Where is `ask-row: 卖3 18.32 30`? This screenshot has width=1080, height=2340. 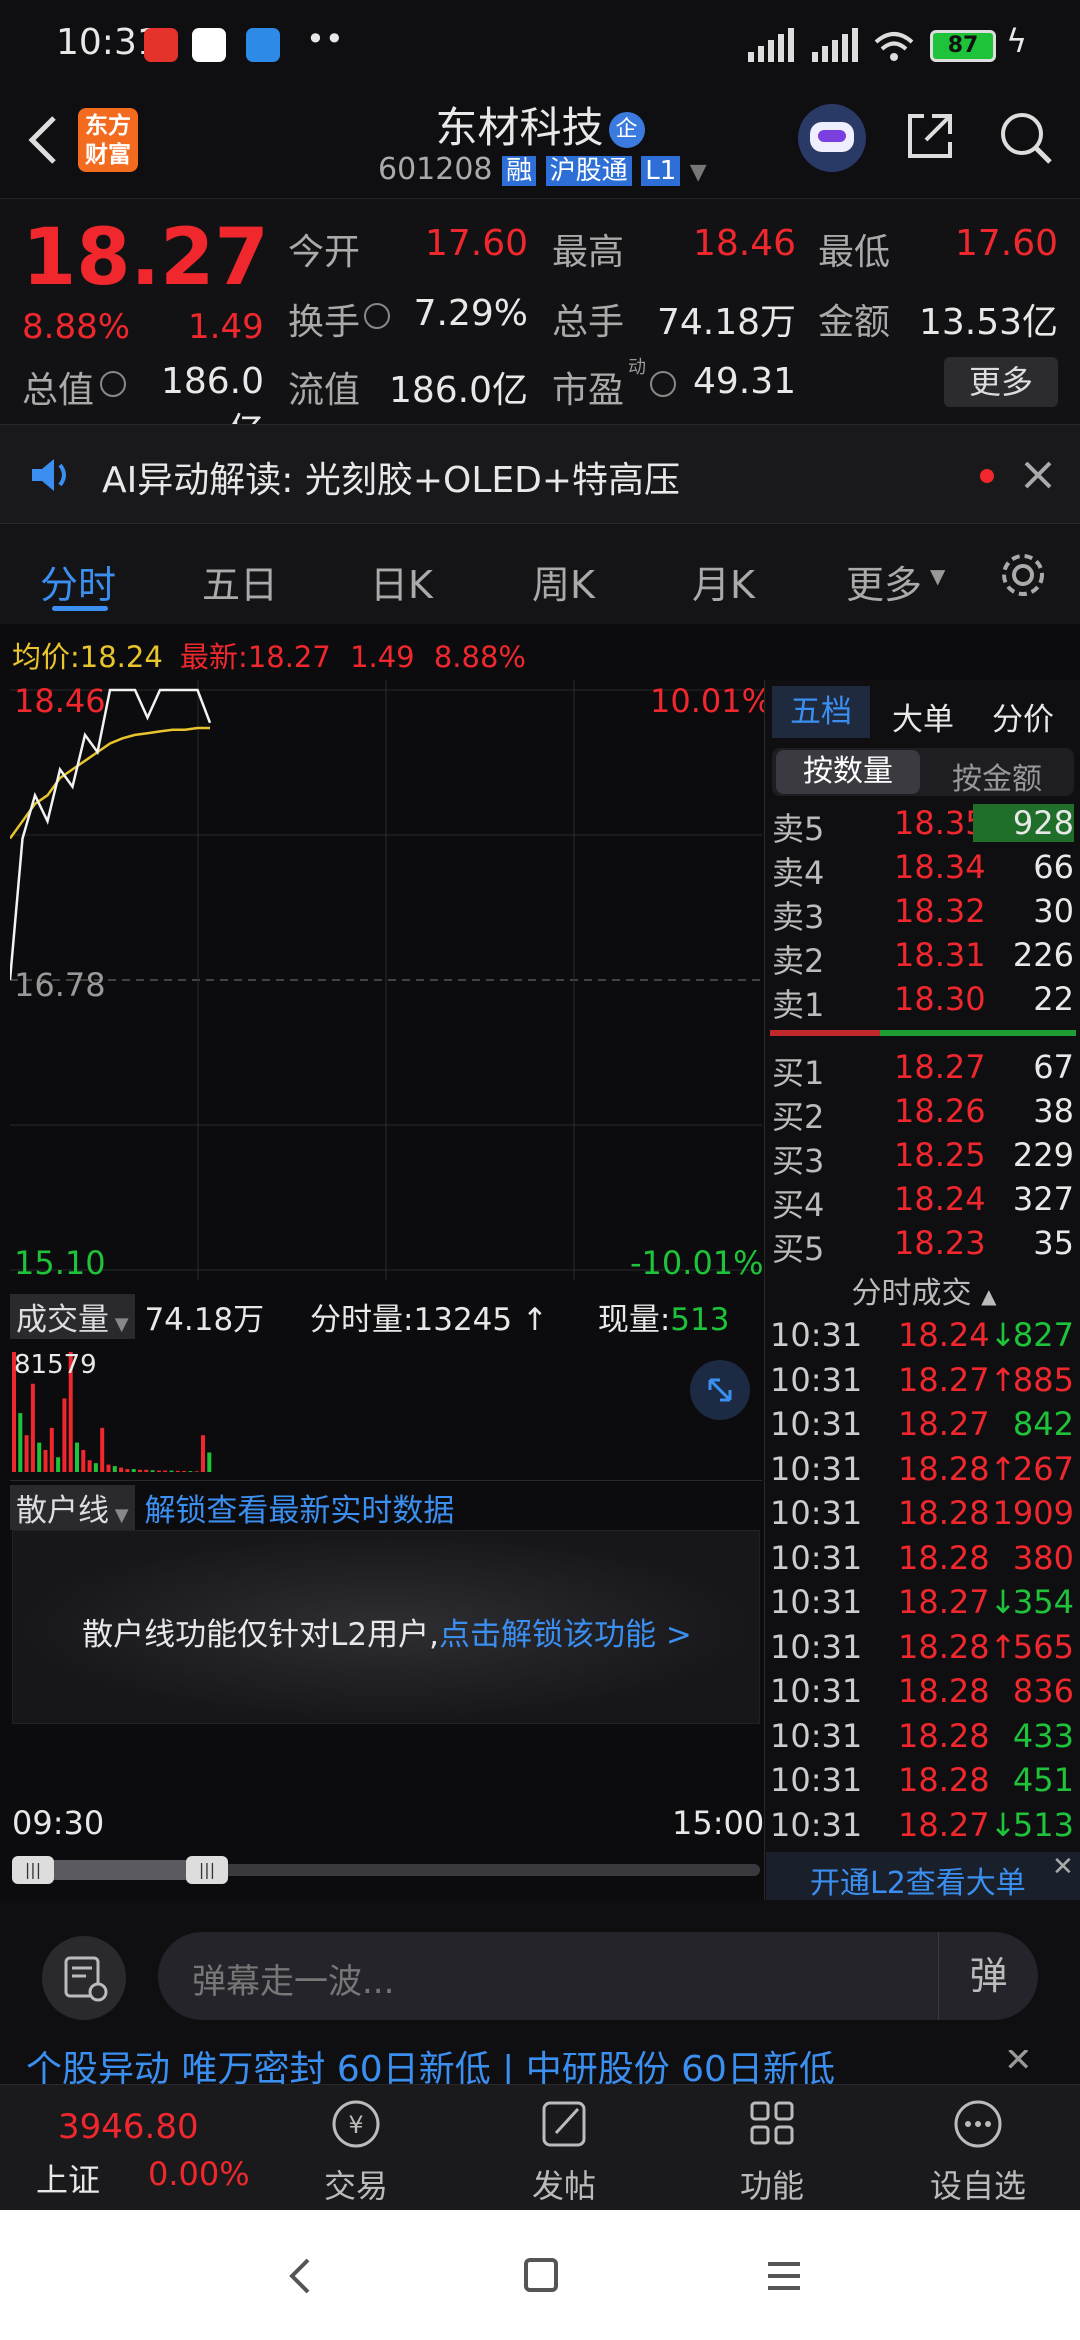 ask-row: 卖3 18.32 30 is located at coordinates (923, 914).